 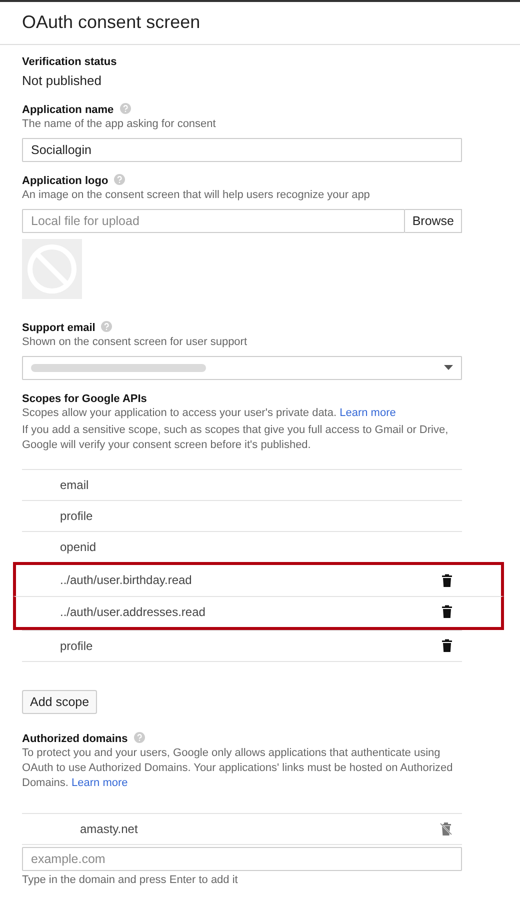 What do you see at coordinates (119, 124) in the screenshot?
I see `field-hint: The name of the app asking for consent` at bounding box center [119, 124].